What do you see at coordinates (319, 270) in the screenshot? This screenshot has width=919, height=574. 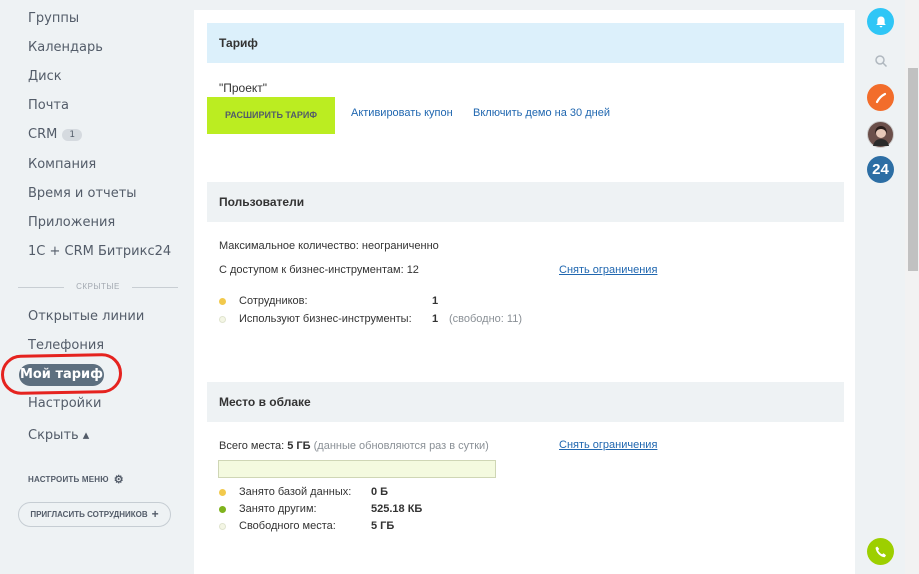 I see `business-access-text: С доступом к бизнес-инструментам: 12` at bounding box center [319, 270].